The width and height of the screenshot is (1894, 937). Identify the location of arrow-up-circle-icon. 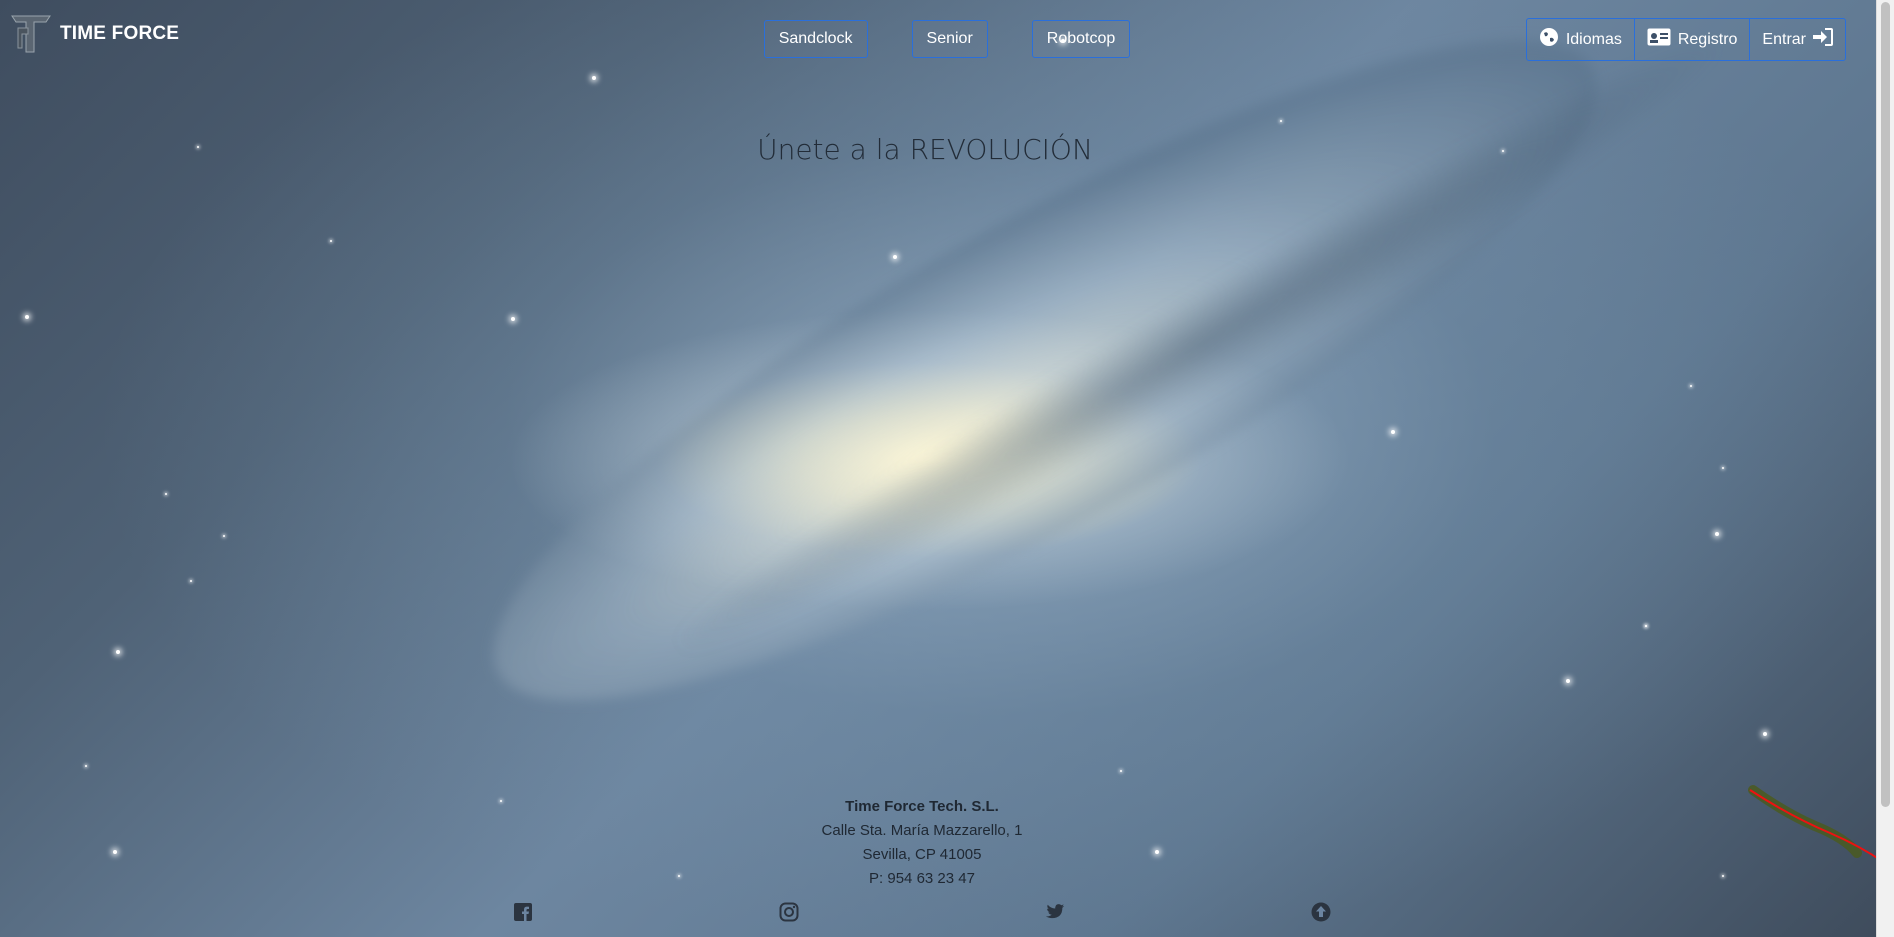
(1321, 912).